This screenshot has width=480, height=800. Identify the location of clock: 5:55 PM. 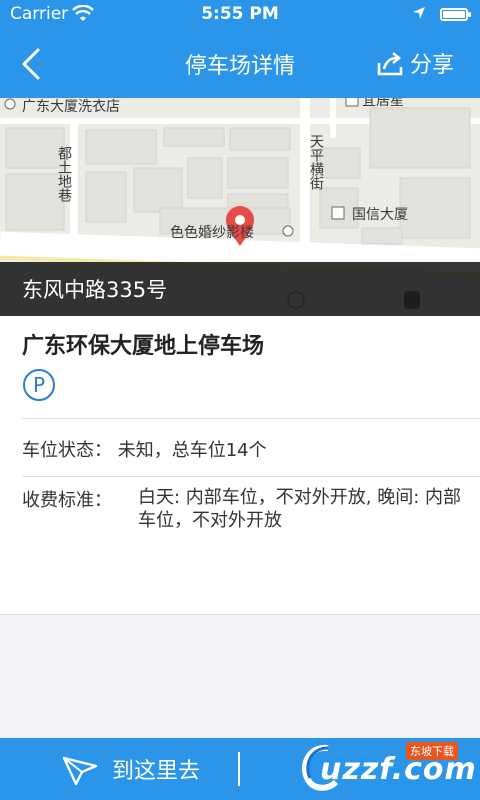
(240, 14).